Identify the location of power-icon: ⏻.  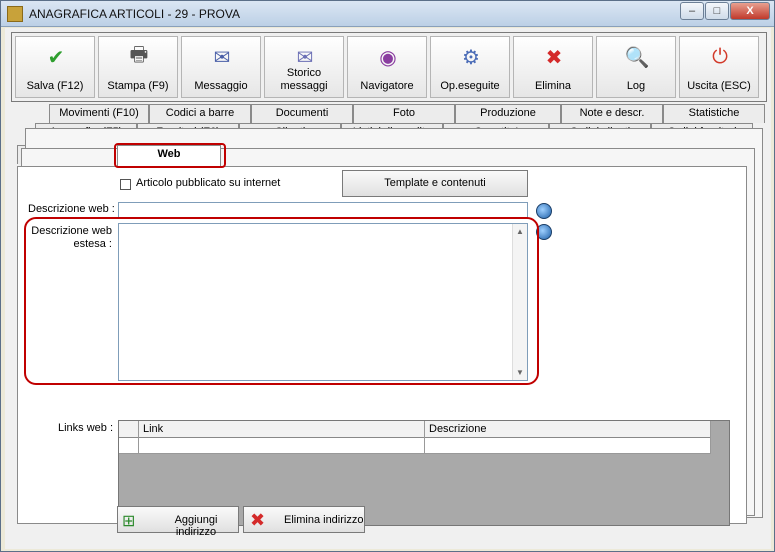
(720, 56).